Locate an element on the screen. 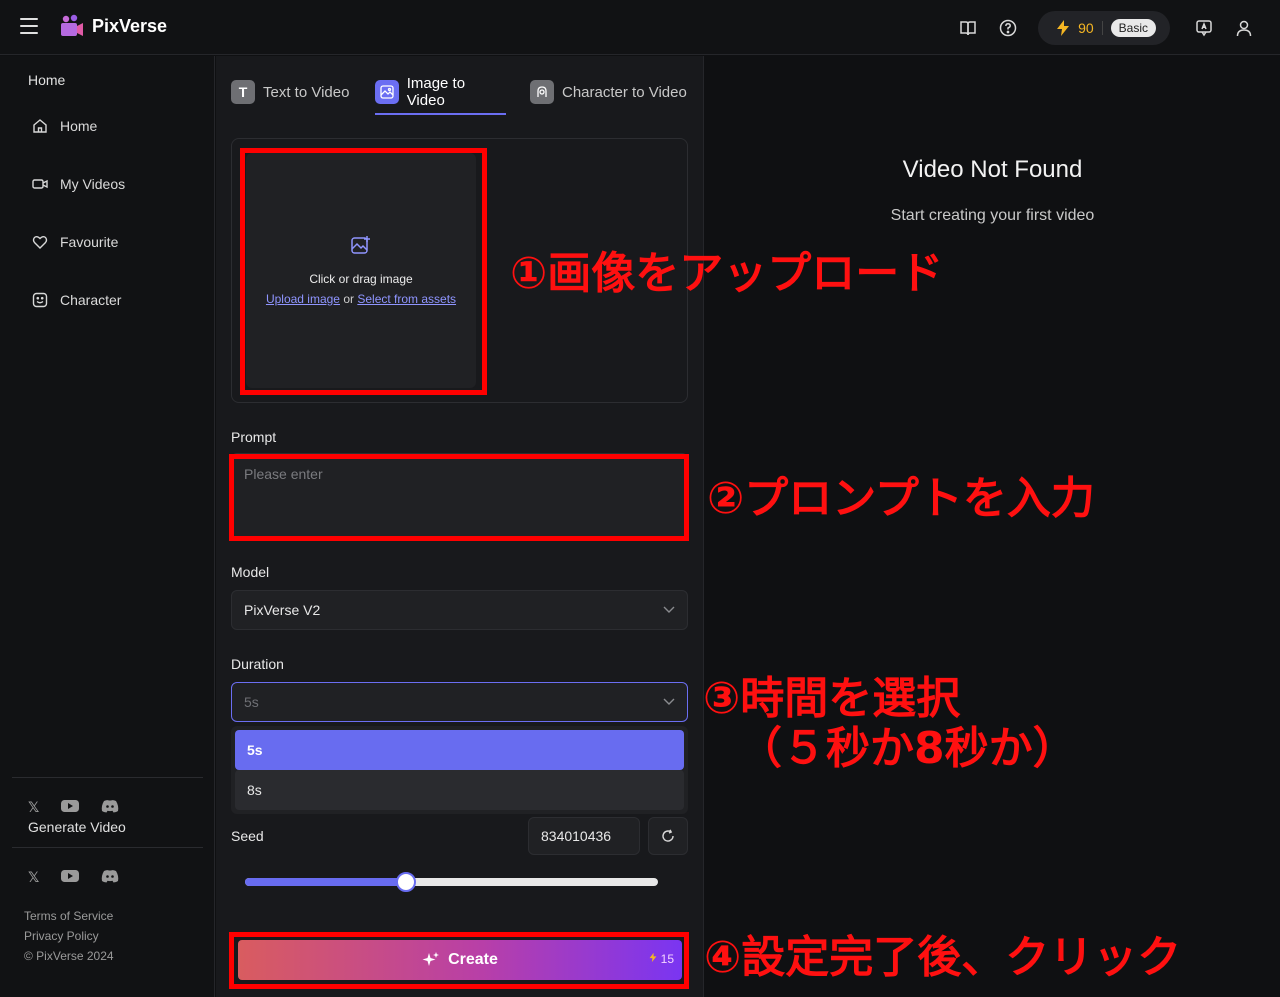 The width and height of the screenshot is (1280, 997). sidebar-item-character: Character is located at coordinates (76, 300).